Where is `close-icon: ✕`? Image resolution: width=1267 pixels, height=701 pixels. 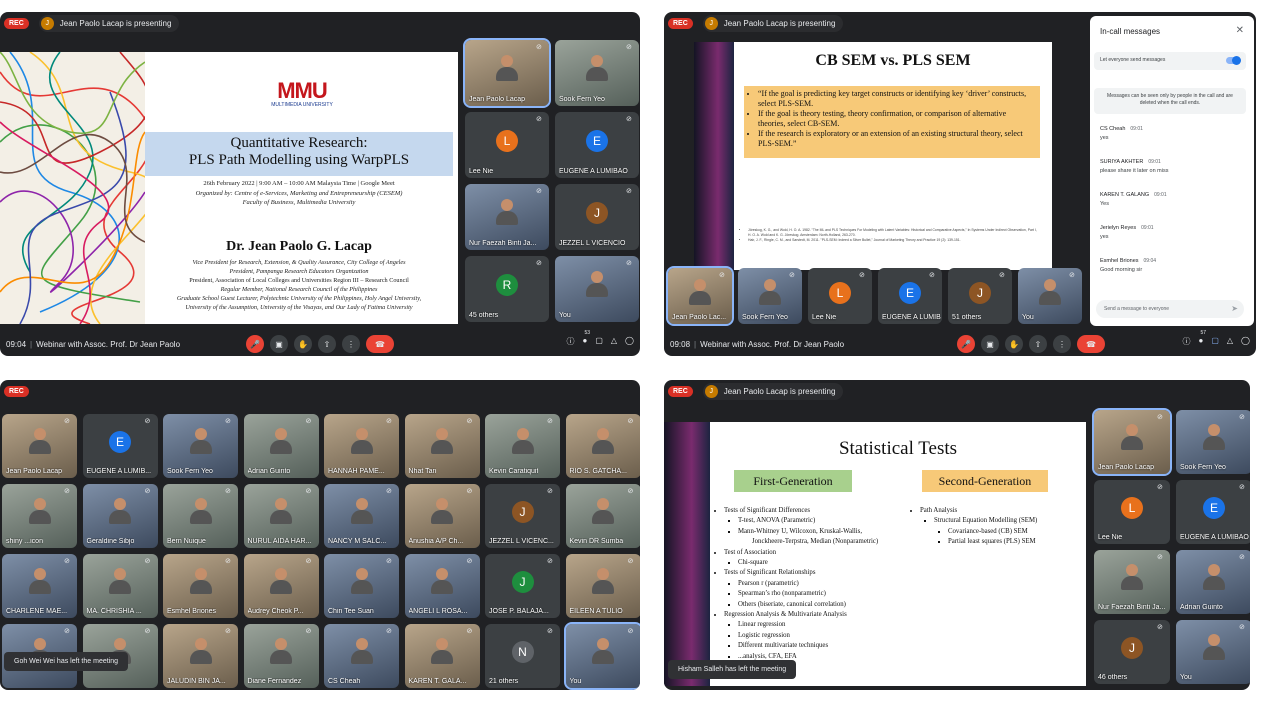
close-icon: ✕ is located at coordinates (1240, 30).